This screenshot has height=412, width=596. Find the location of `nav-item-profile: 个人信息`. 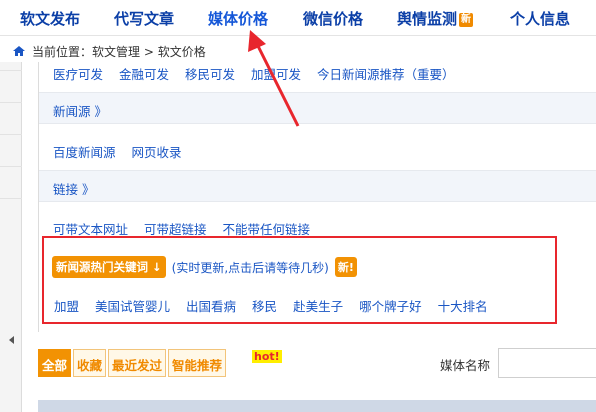

nav-item-profile: 个人信息 is located at coordinates (540, 18).